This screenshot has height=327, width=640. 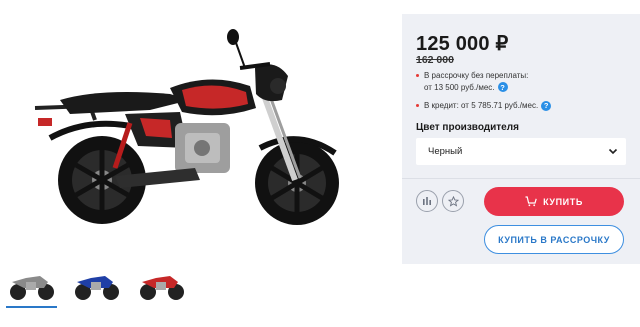 What do you see at coordinates (613, 151) in the screenshot?
I see `chevron-down-icon` at bounding box center [613, 151].